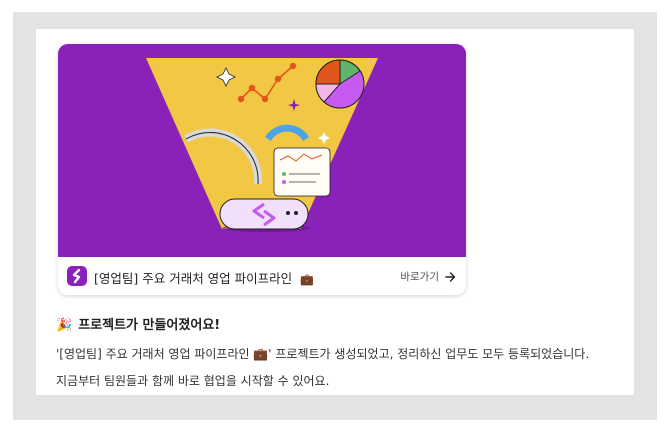 This screenshot has width=670, height=433. I want to click on card-footer: [영업팀] 주요 거래처 영업 파이프라인 💼 바로가기, so click(262, 276).